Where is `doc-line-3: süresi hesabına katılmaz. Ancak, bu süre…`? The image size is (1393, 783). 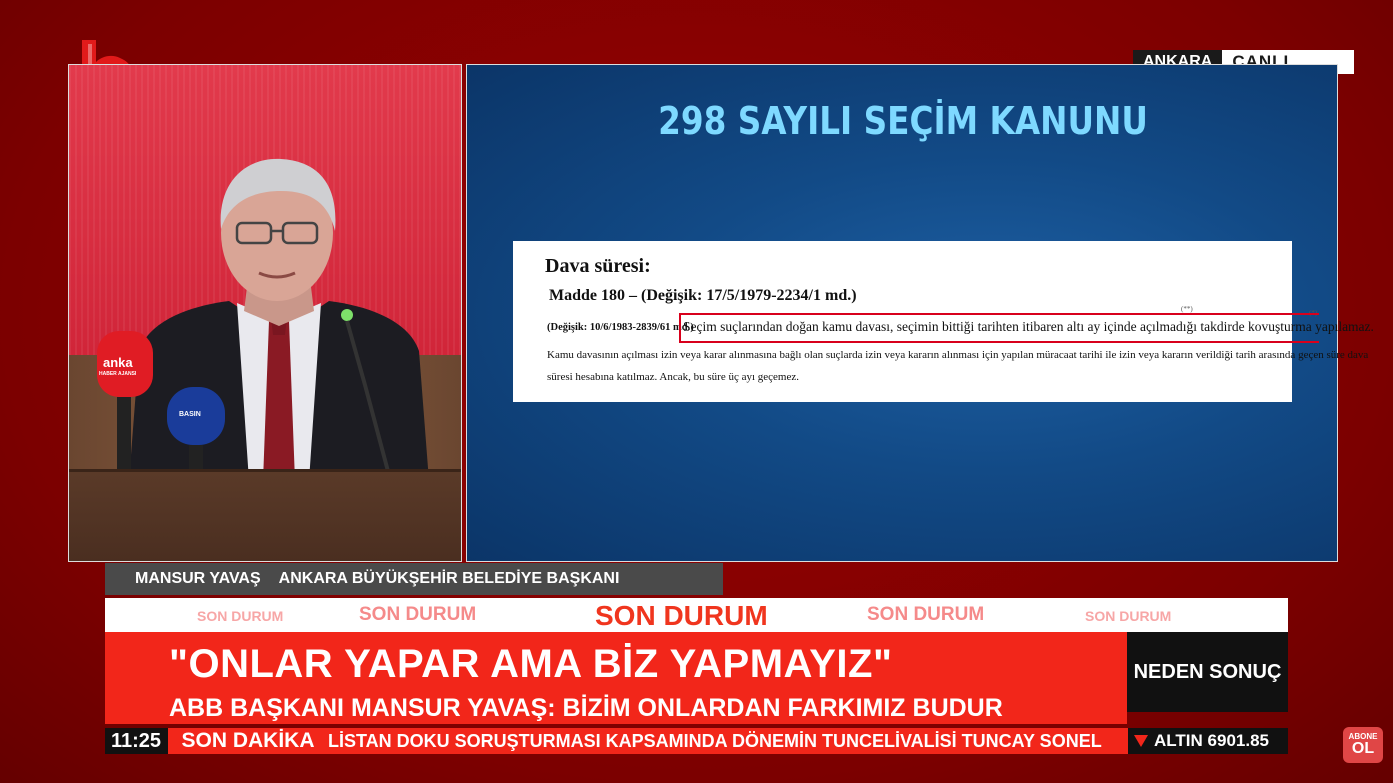 doc-line-3: süresi hesabına katılmaz. Ancak, bu süre… is located at coordinates (673, 377).